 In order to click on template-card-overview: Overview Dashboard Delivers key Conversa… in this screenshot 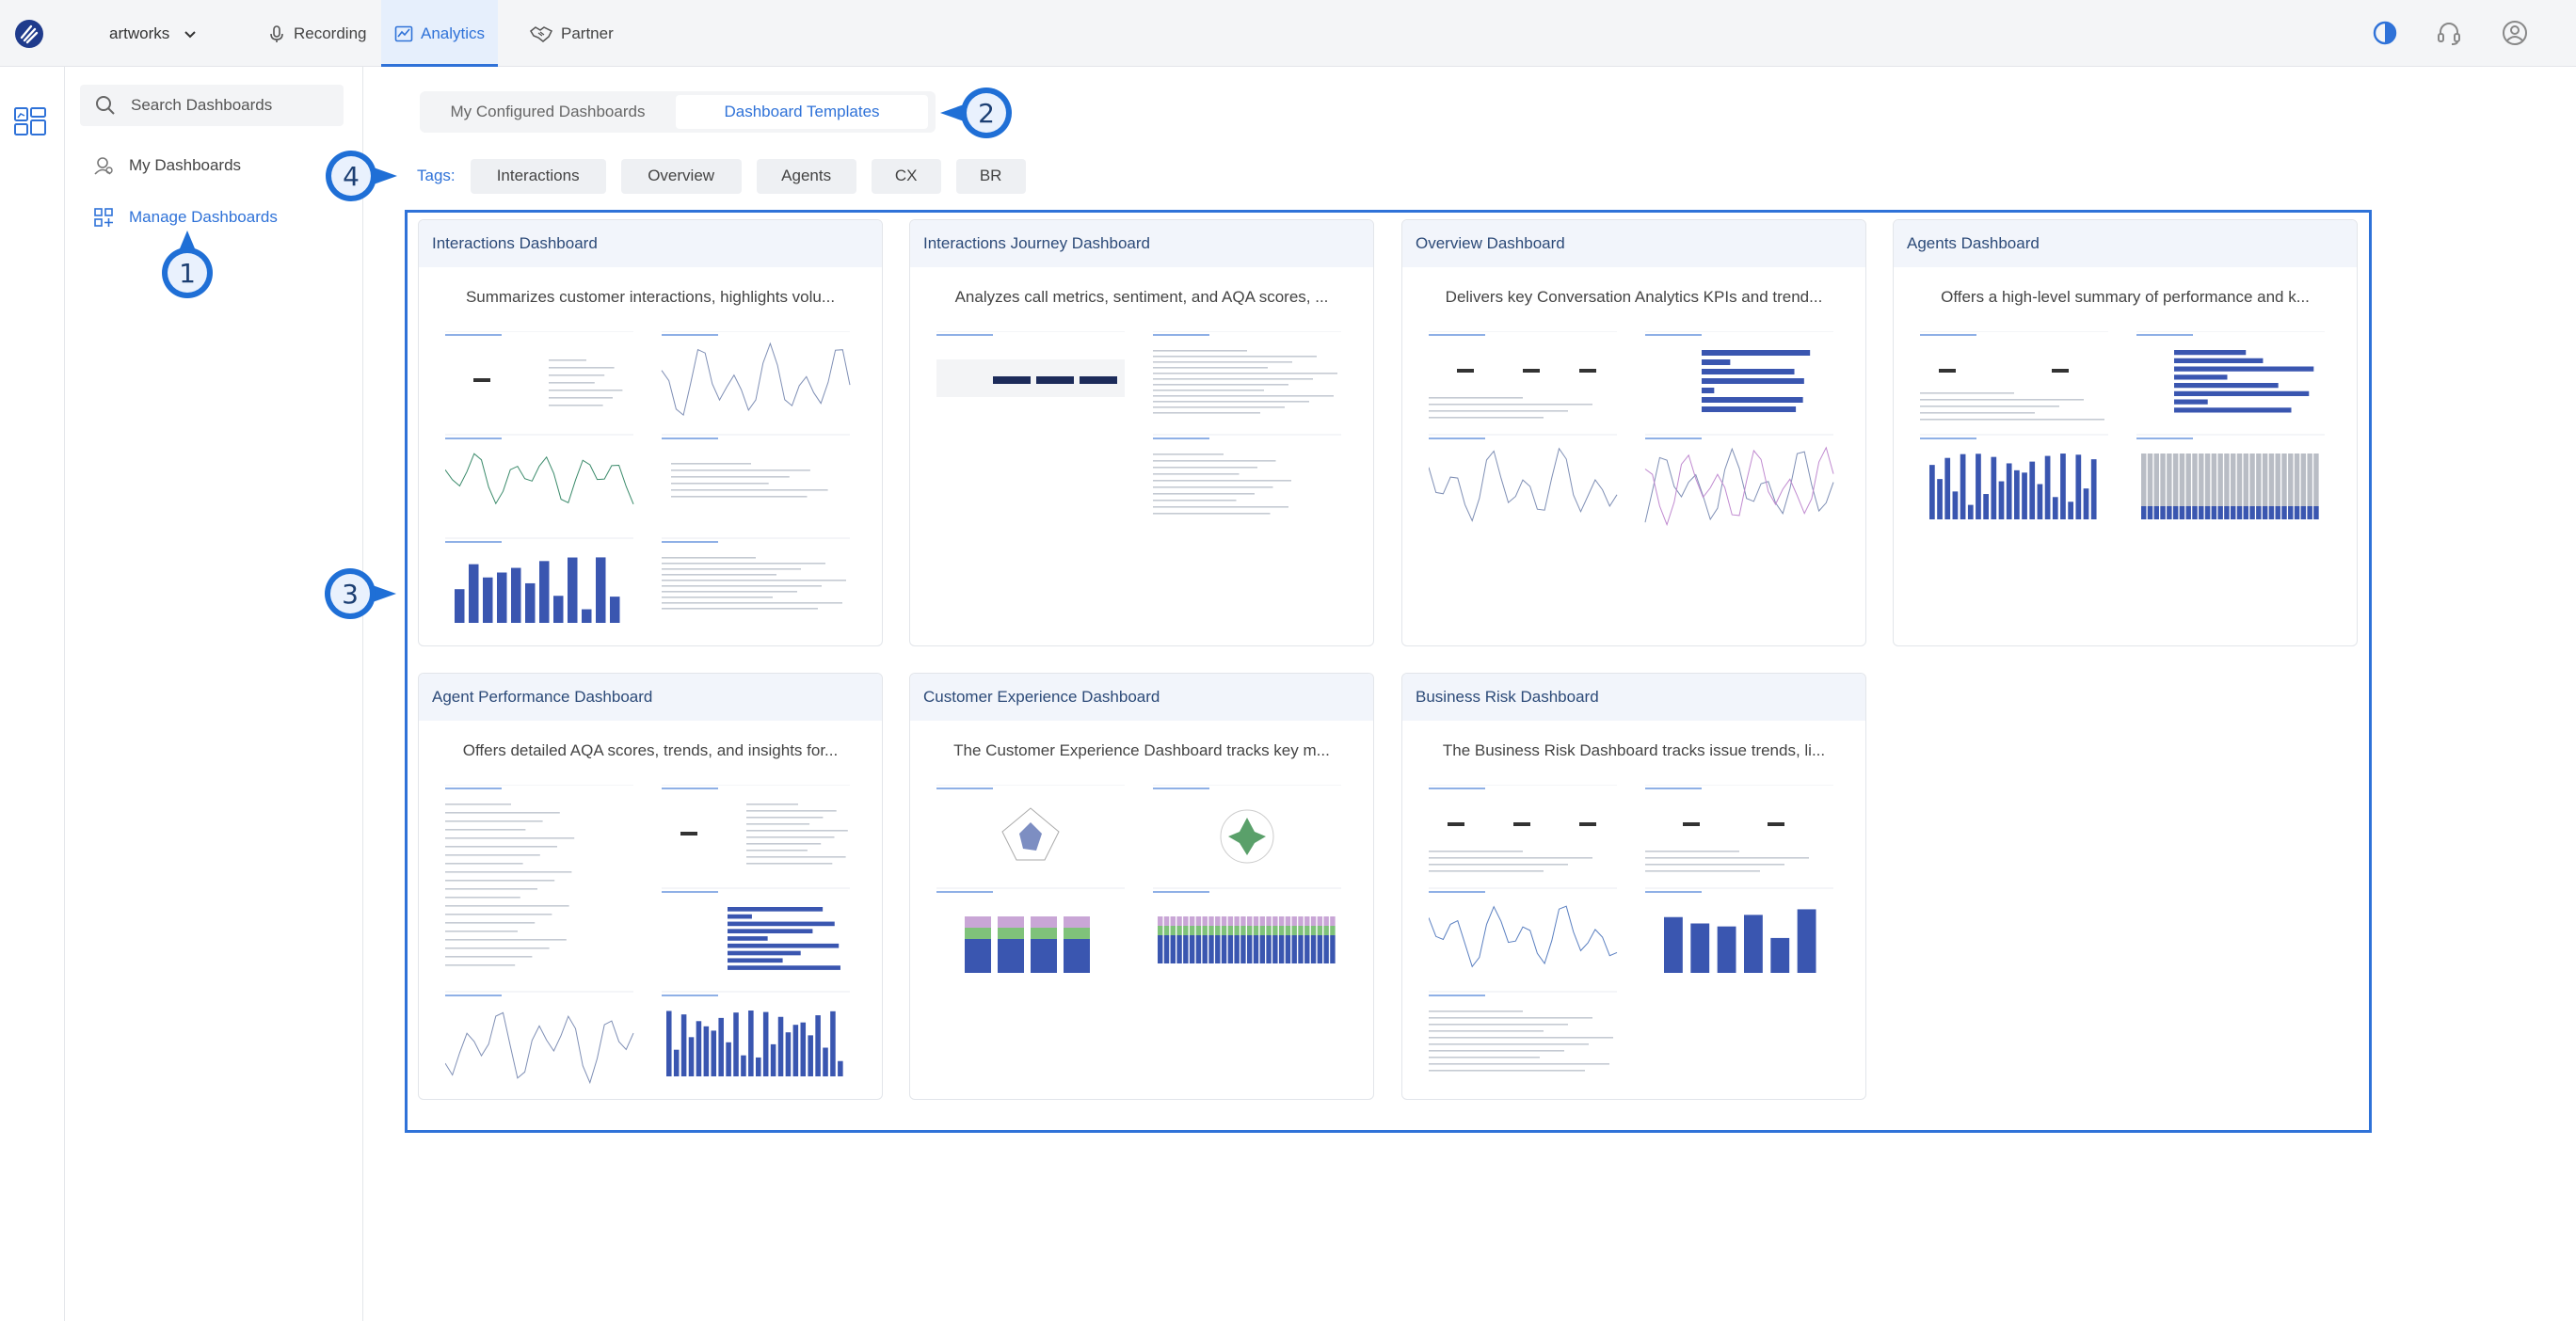, I will do `click(1633, 432)`.